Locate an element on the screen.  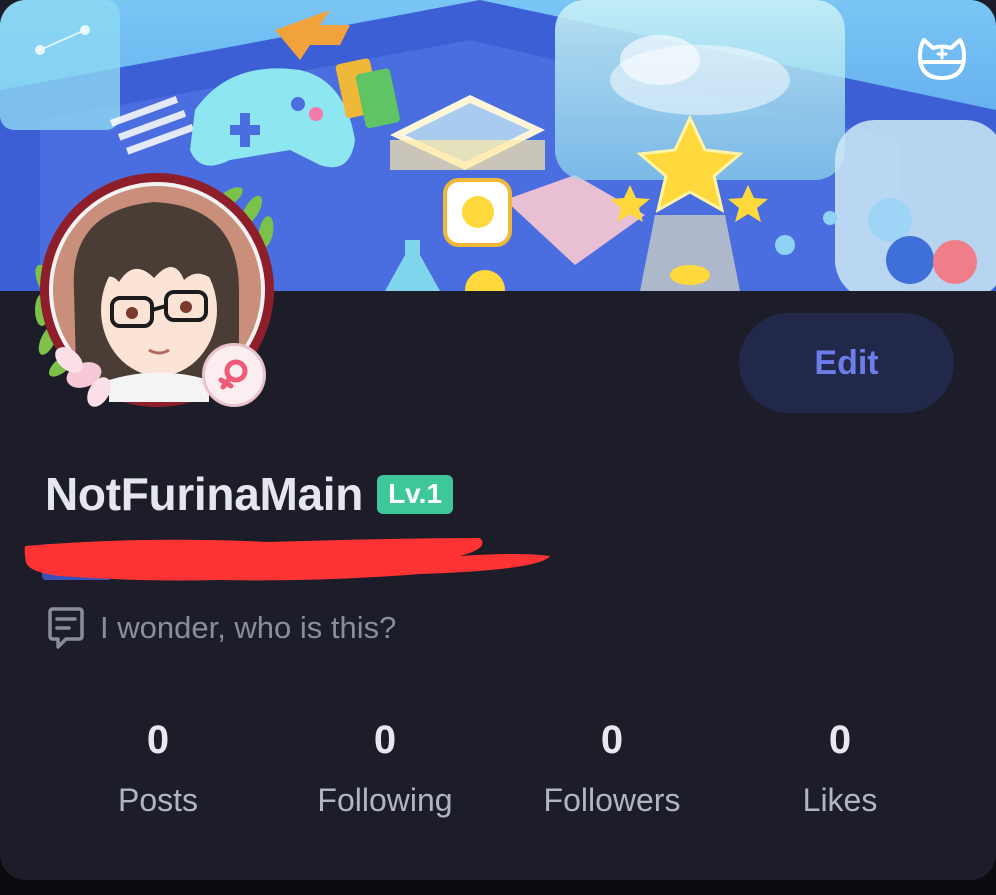
stat-followers: 0 Followers is located at coordinates (612, 770).